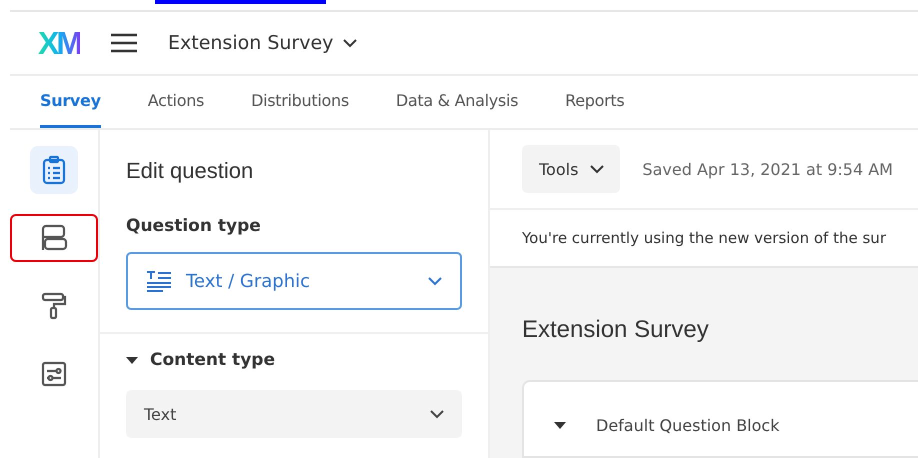  What do you see at coordinates (667, 425) in the screenshot?
I see `block-toggle: Default Question Block` at bounding box center [667, 425].